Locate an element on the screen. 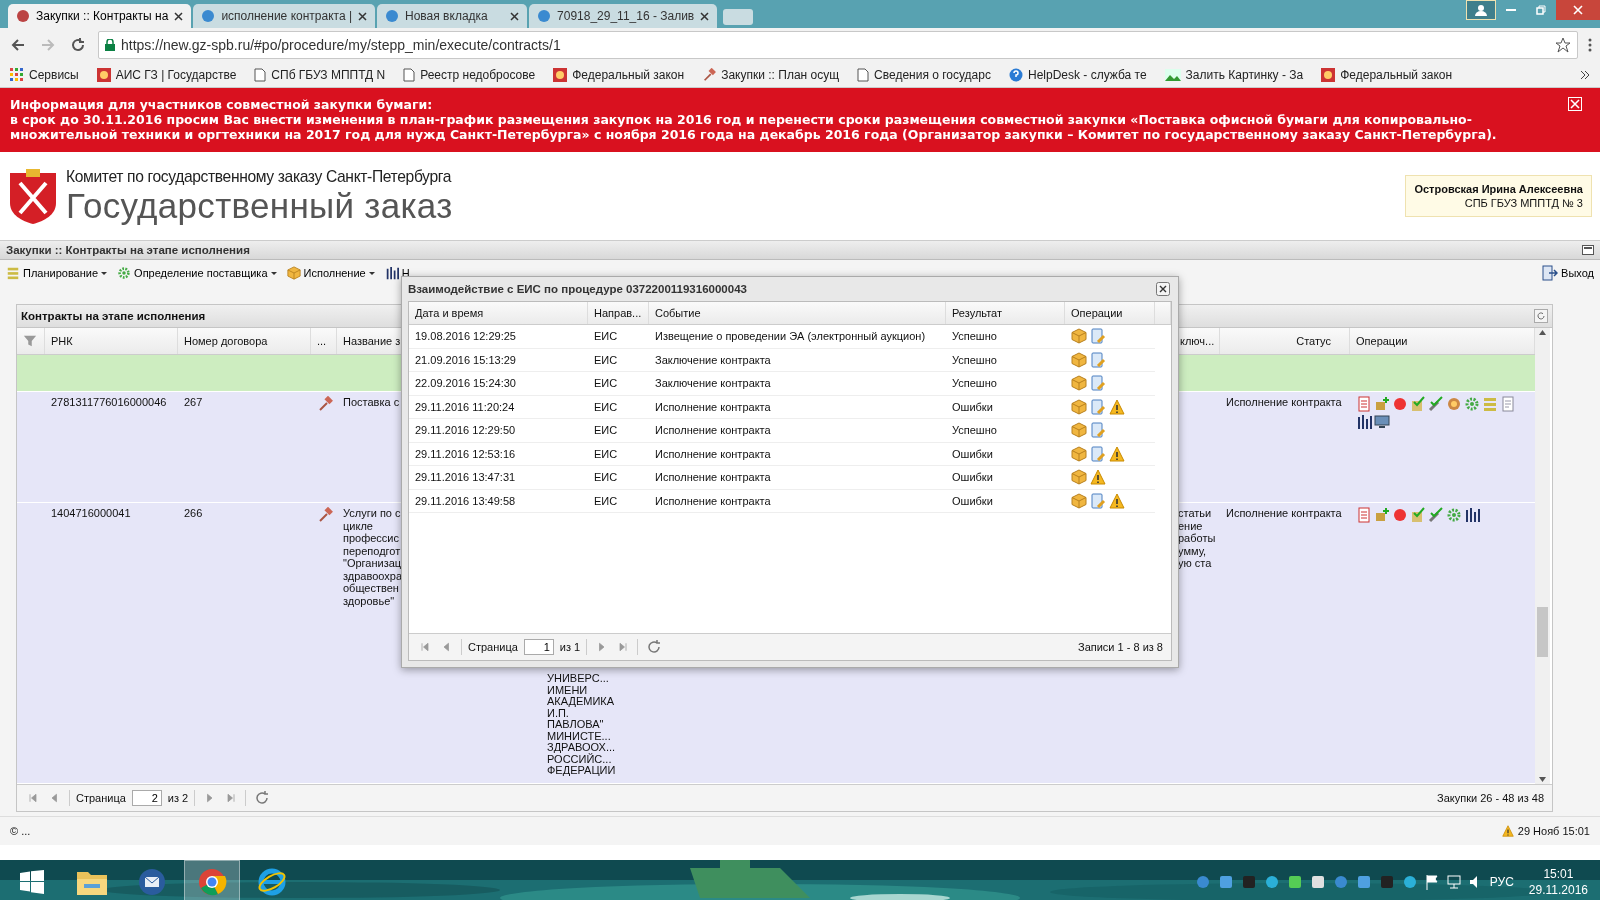  table-cell: статьи ение работы умму, ую ста is located at coordinates (1197, 538).